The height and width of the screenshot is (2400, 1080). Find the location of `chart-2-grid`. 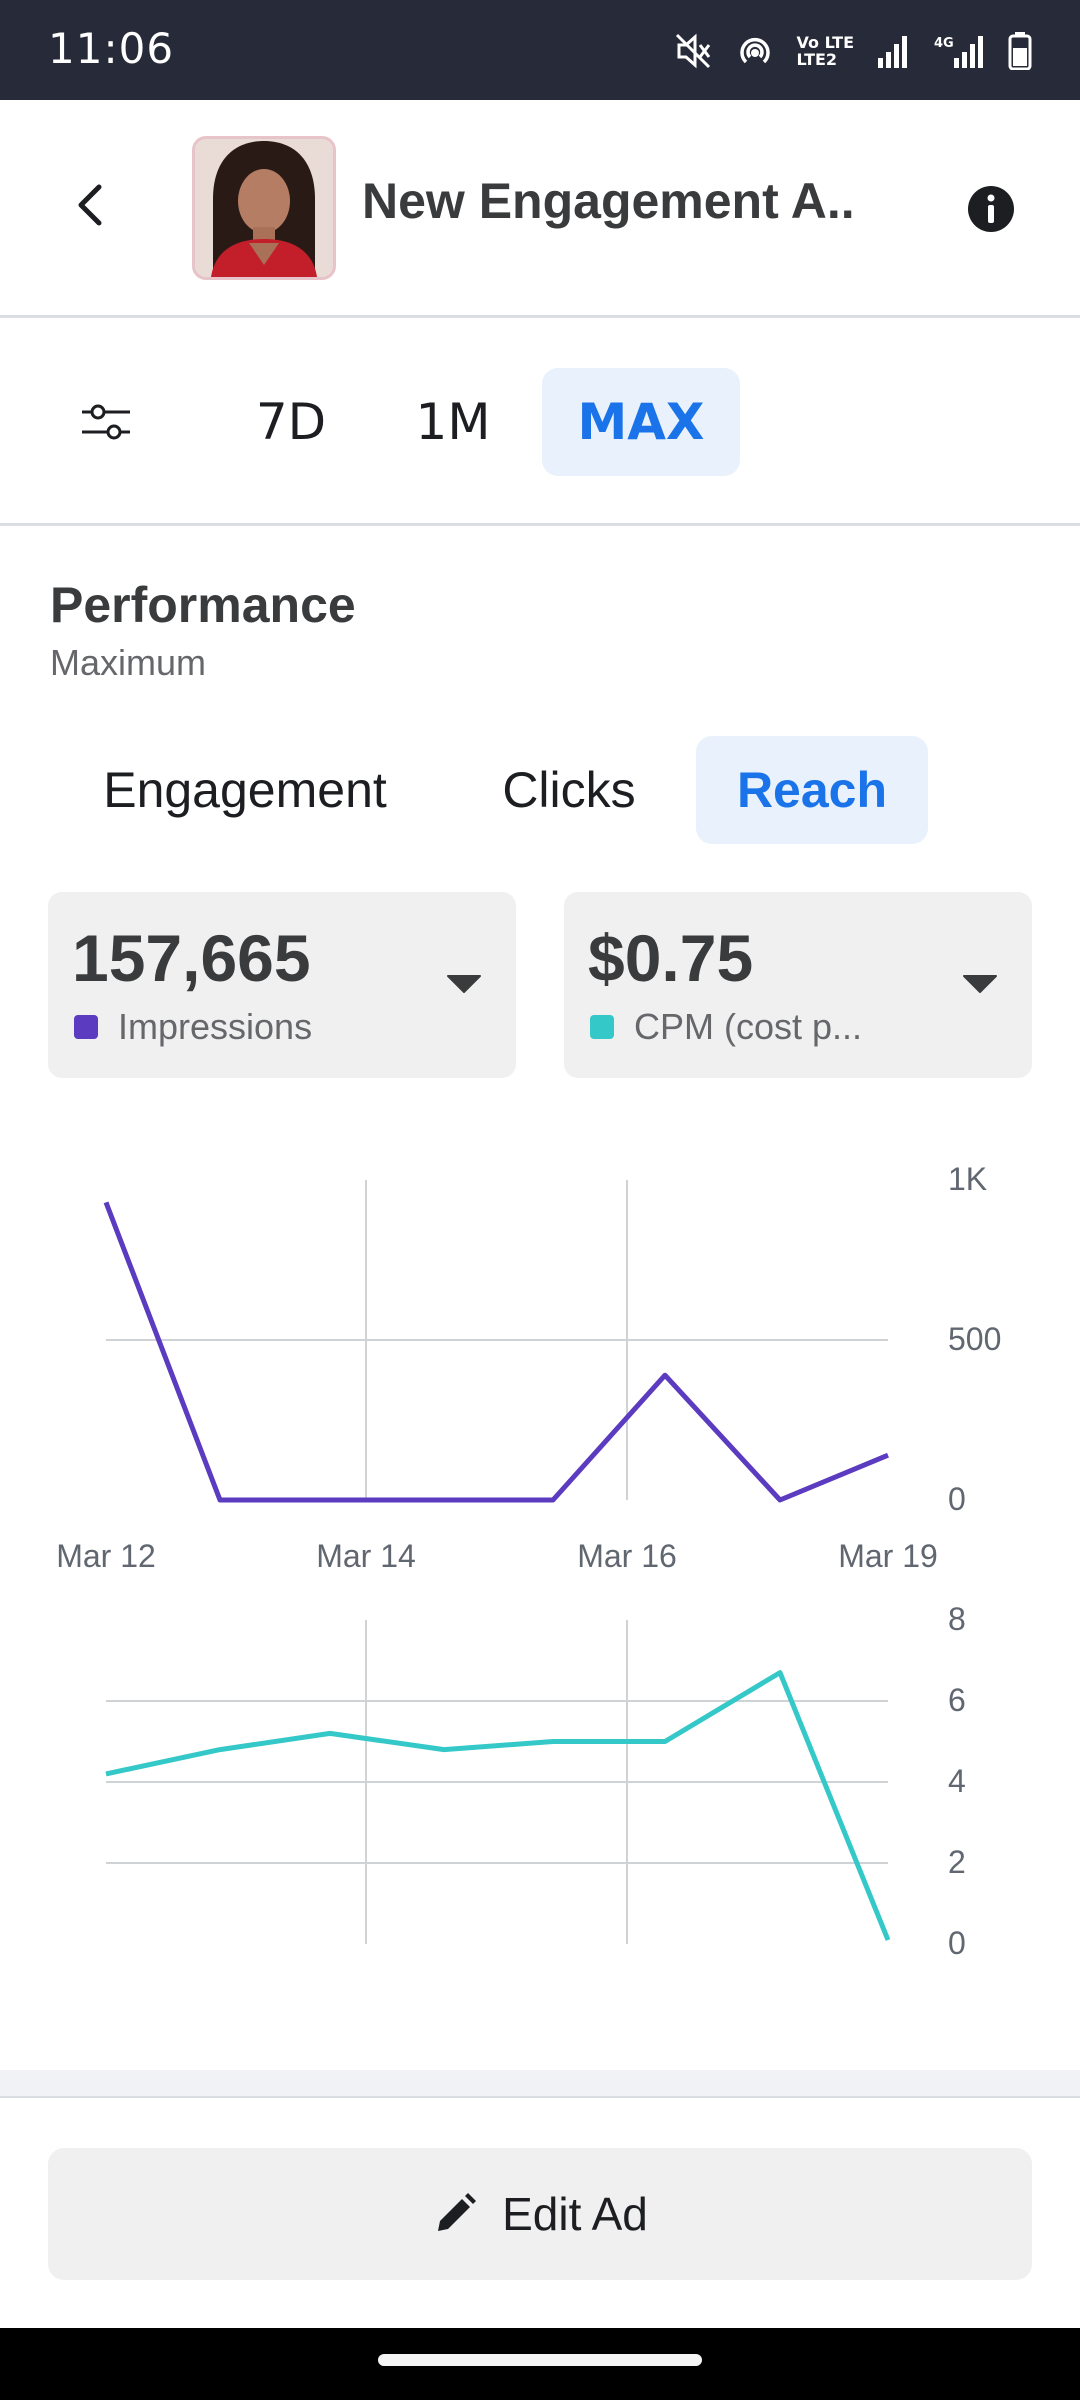

chart-2-grid is located at coordinates (497, 1782).